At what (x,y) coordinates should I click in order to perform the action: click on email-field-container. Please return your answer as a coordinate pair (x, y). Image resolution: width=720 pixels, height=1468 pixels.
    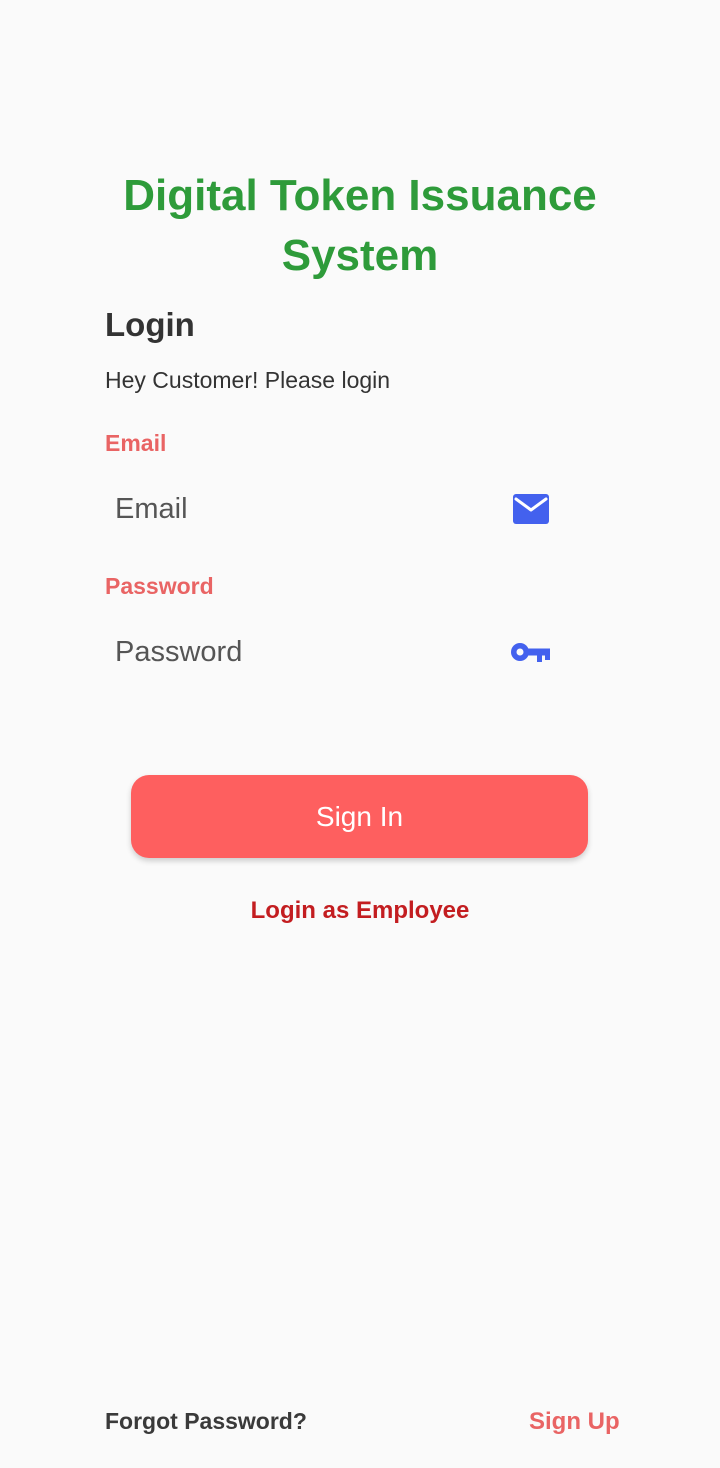
    Looking at the image, I should click on (332, 509).